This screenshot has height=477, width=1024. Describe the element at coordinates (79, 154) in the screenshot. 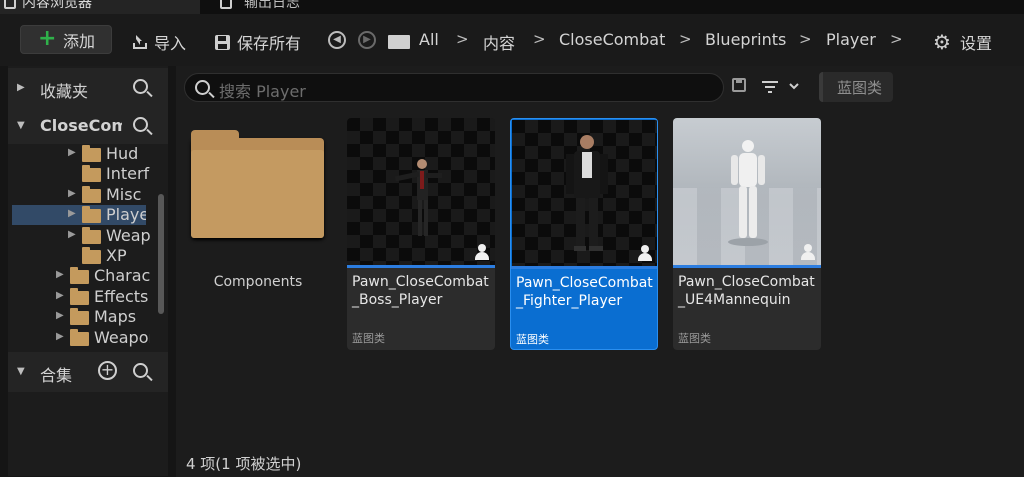

I see `tree-item: ▶ Hud` at that location.